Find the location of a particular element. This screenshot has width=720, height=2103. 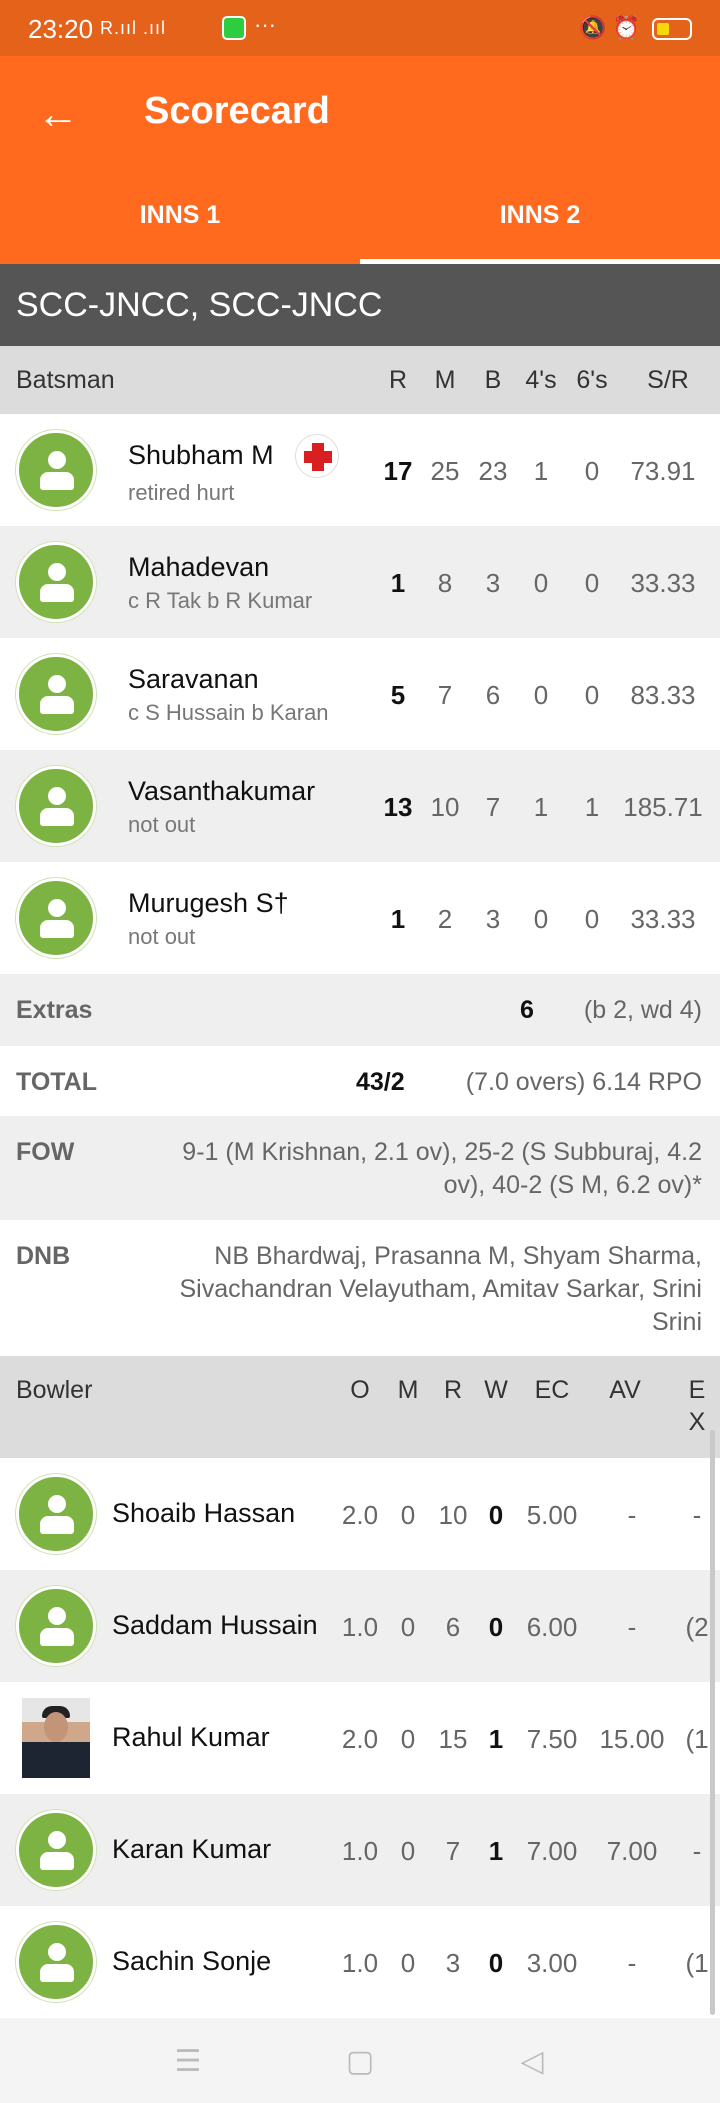

signal-icon: R.ııl .ııl is located at coordinates (133, 28).